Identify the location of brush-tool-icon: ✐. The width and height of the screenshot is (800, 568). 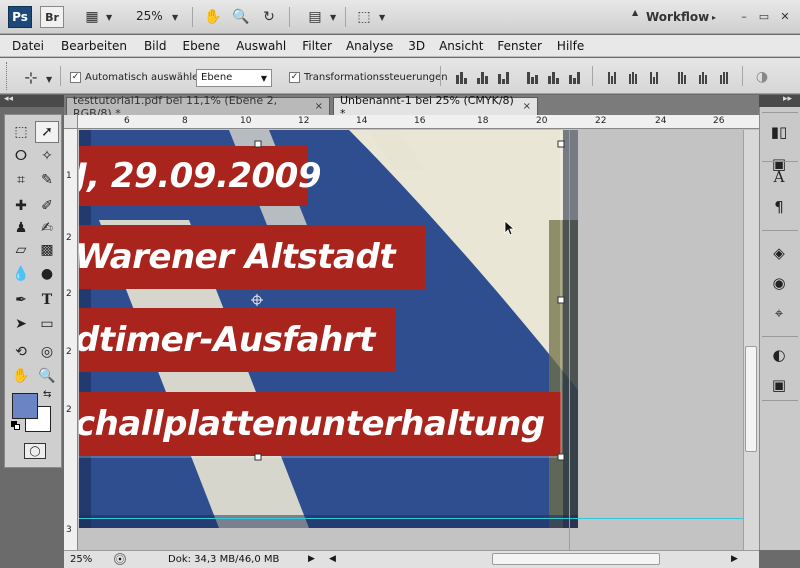
(47, 206).